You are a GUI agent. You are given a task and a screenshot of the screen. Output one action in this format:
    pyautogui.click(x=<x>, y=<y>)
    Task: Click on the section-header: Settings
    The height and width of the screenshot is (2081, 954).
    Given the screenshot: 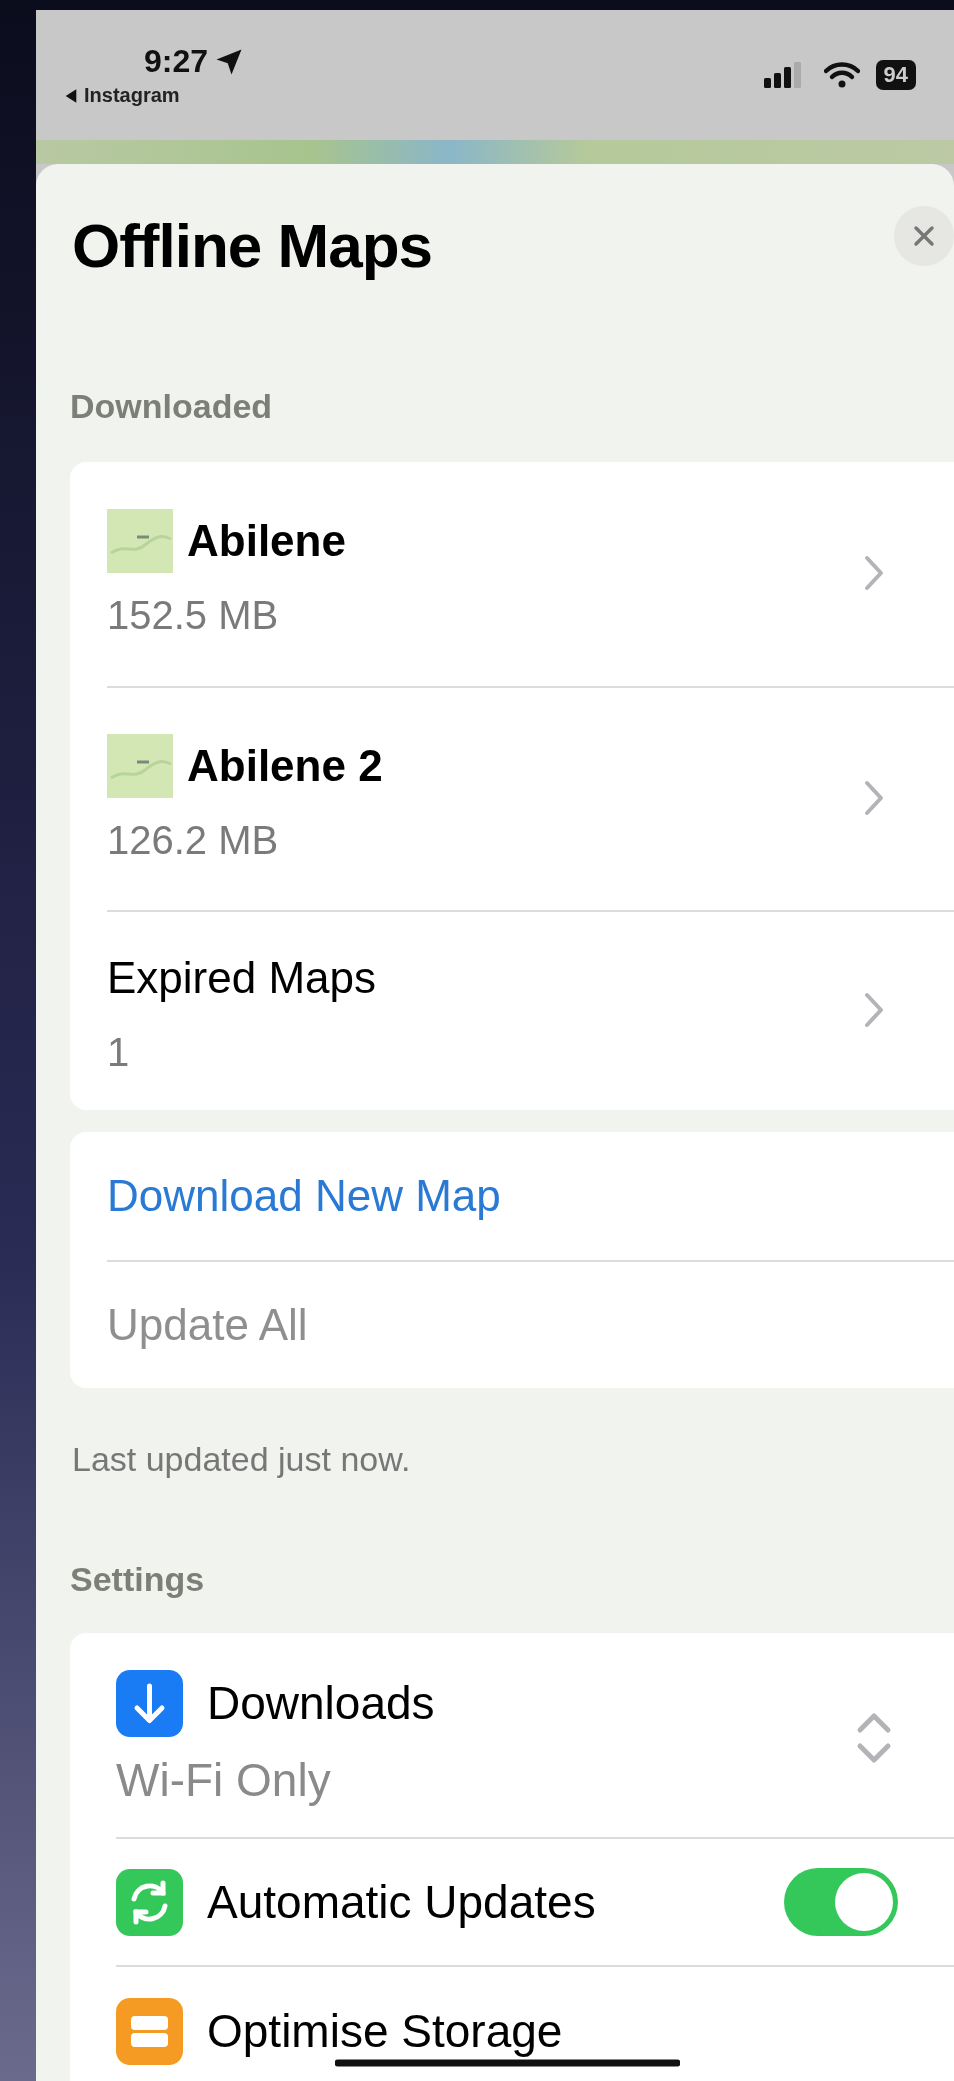 What is the action you would take?
    pyautogui.click(x=138, y=1579)
    